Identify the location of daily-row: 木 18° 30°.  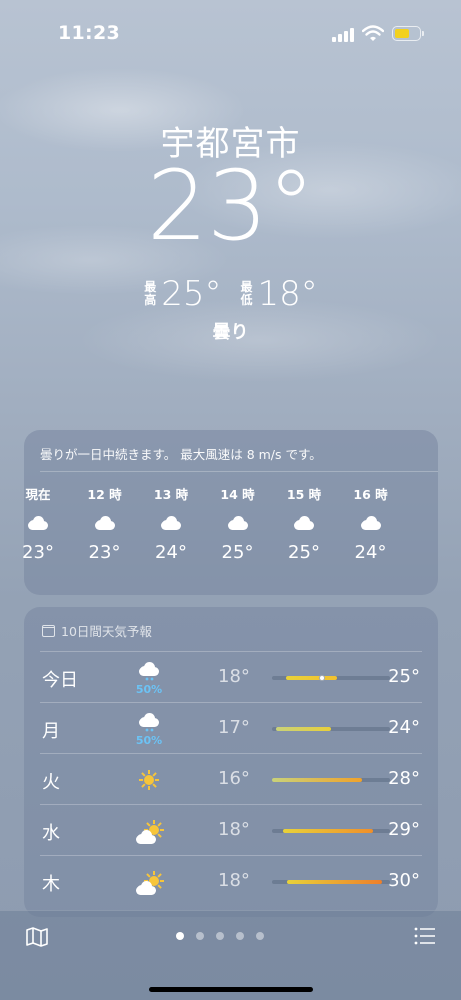
(231, 880).